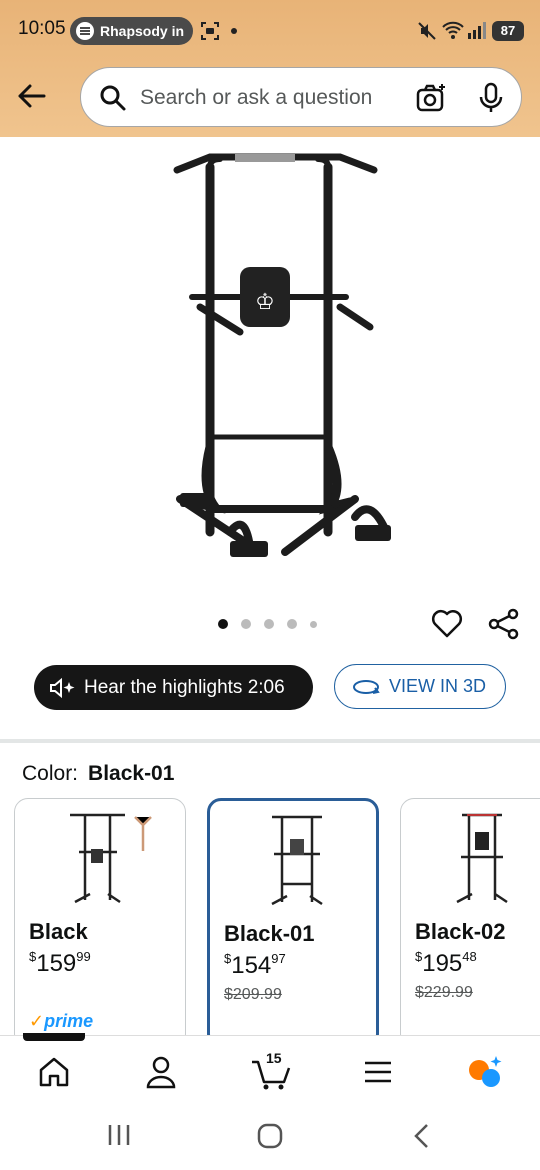 The width and height of the screenshot is (540, 1170). Describe the element at coordinates (477, 30) in the screenshot. I see `signal-icon` at that location.